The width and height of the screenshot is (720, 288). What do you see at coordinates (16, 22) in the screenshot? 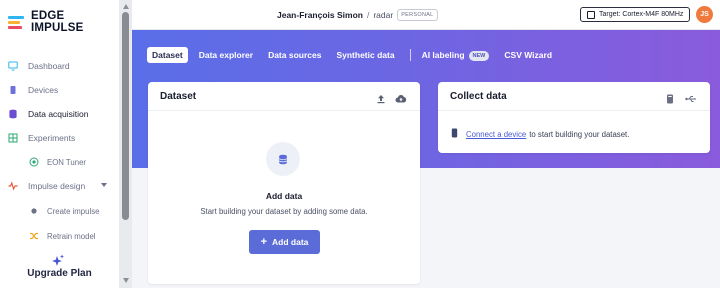
I see `edge-impulse-logo-icon` at bounding box center [16, 22].